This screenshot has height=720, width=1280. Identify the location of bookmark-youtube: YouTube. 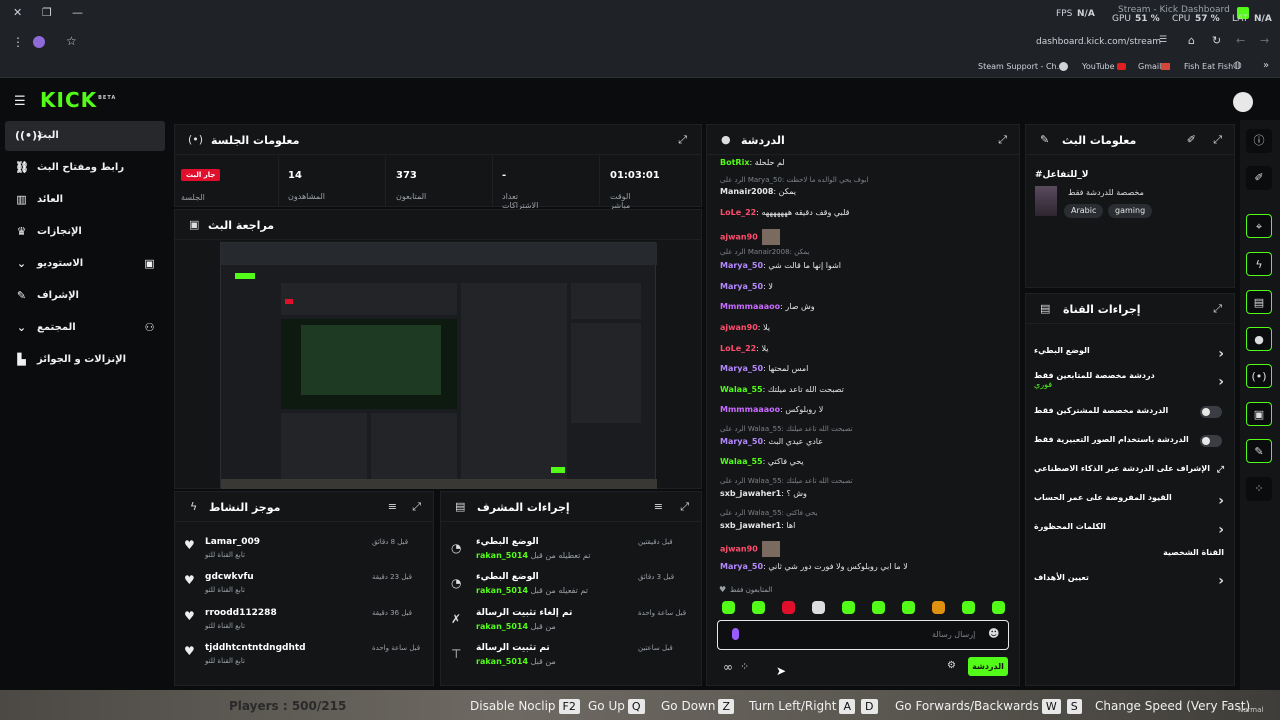
(1098, 66).